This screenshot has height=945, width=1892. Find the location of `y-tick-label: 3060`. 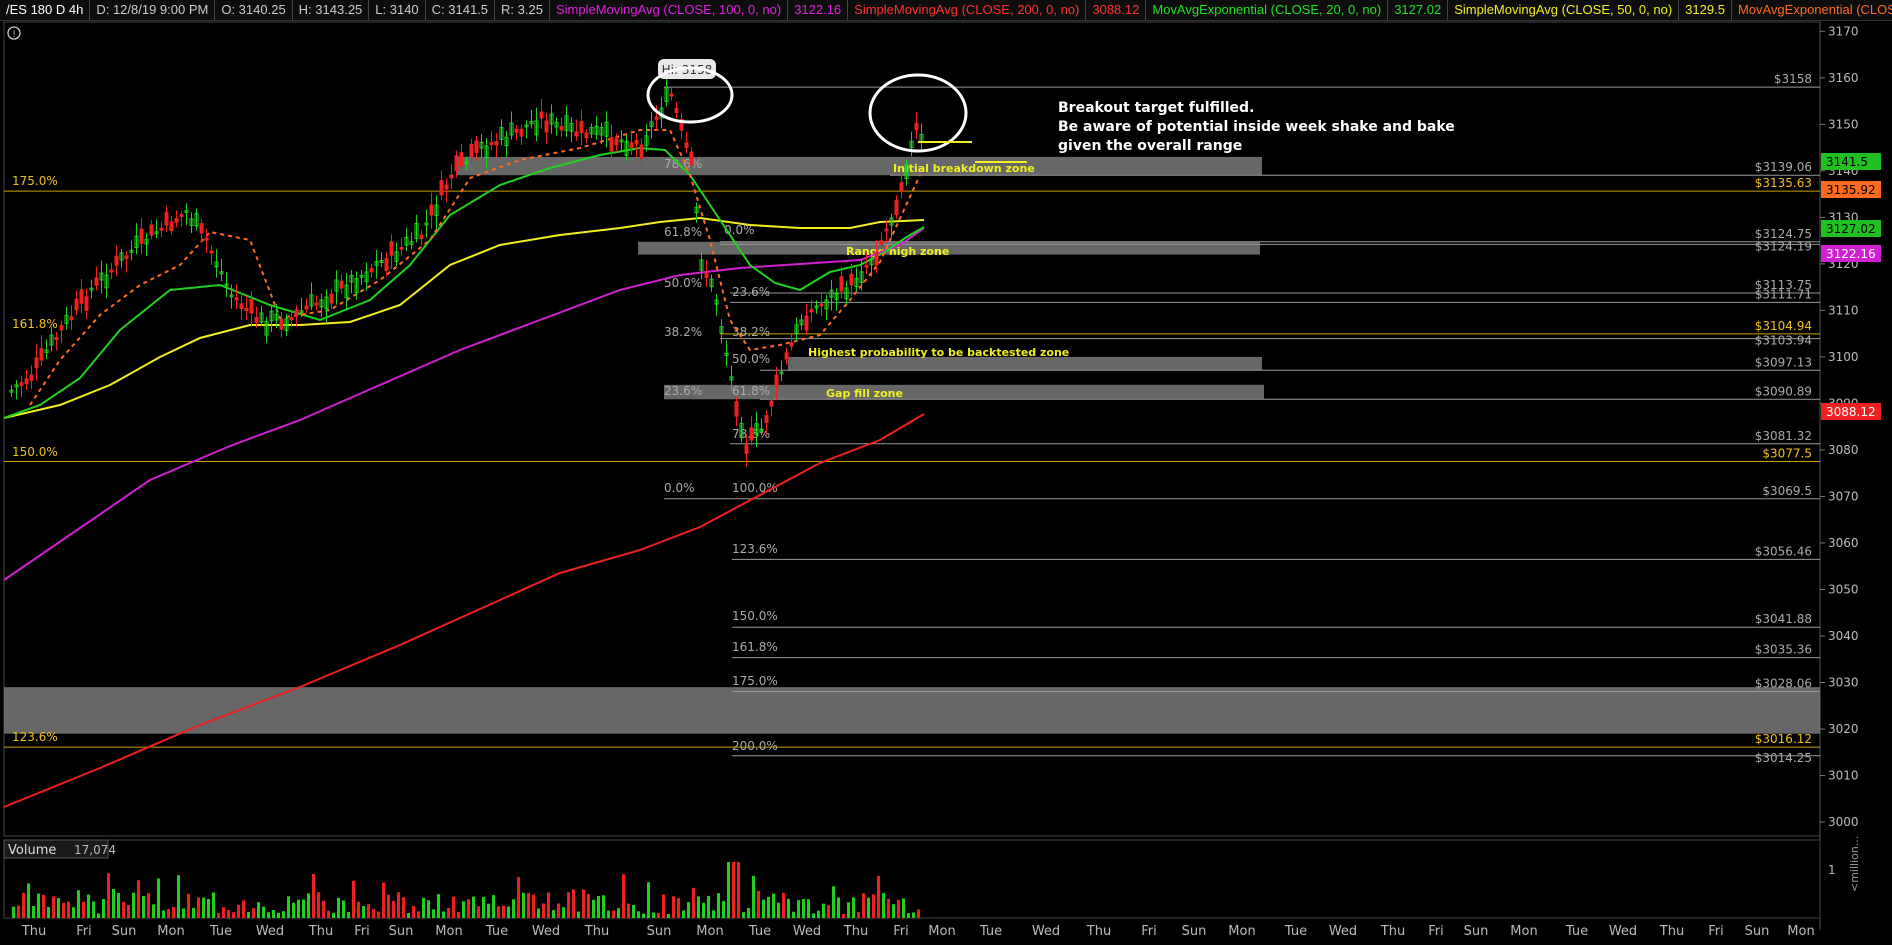

y-tick-label: 3060 is located at coordinates (1843, 543).